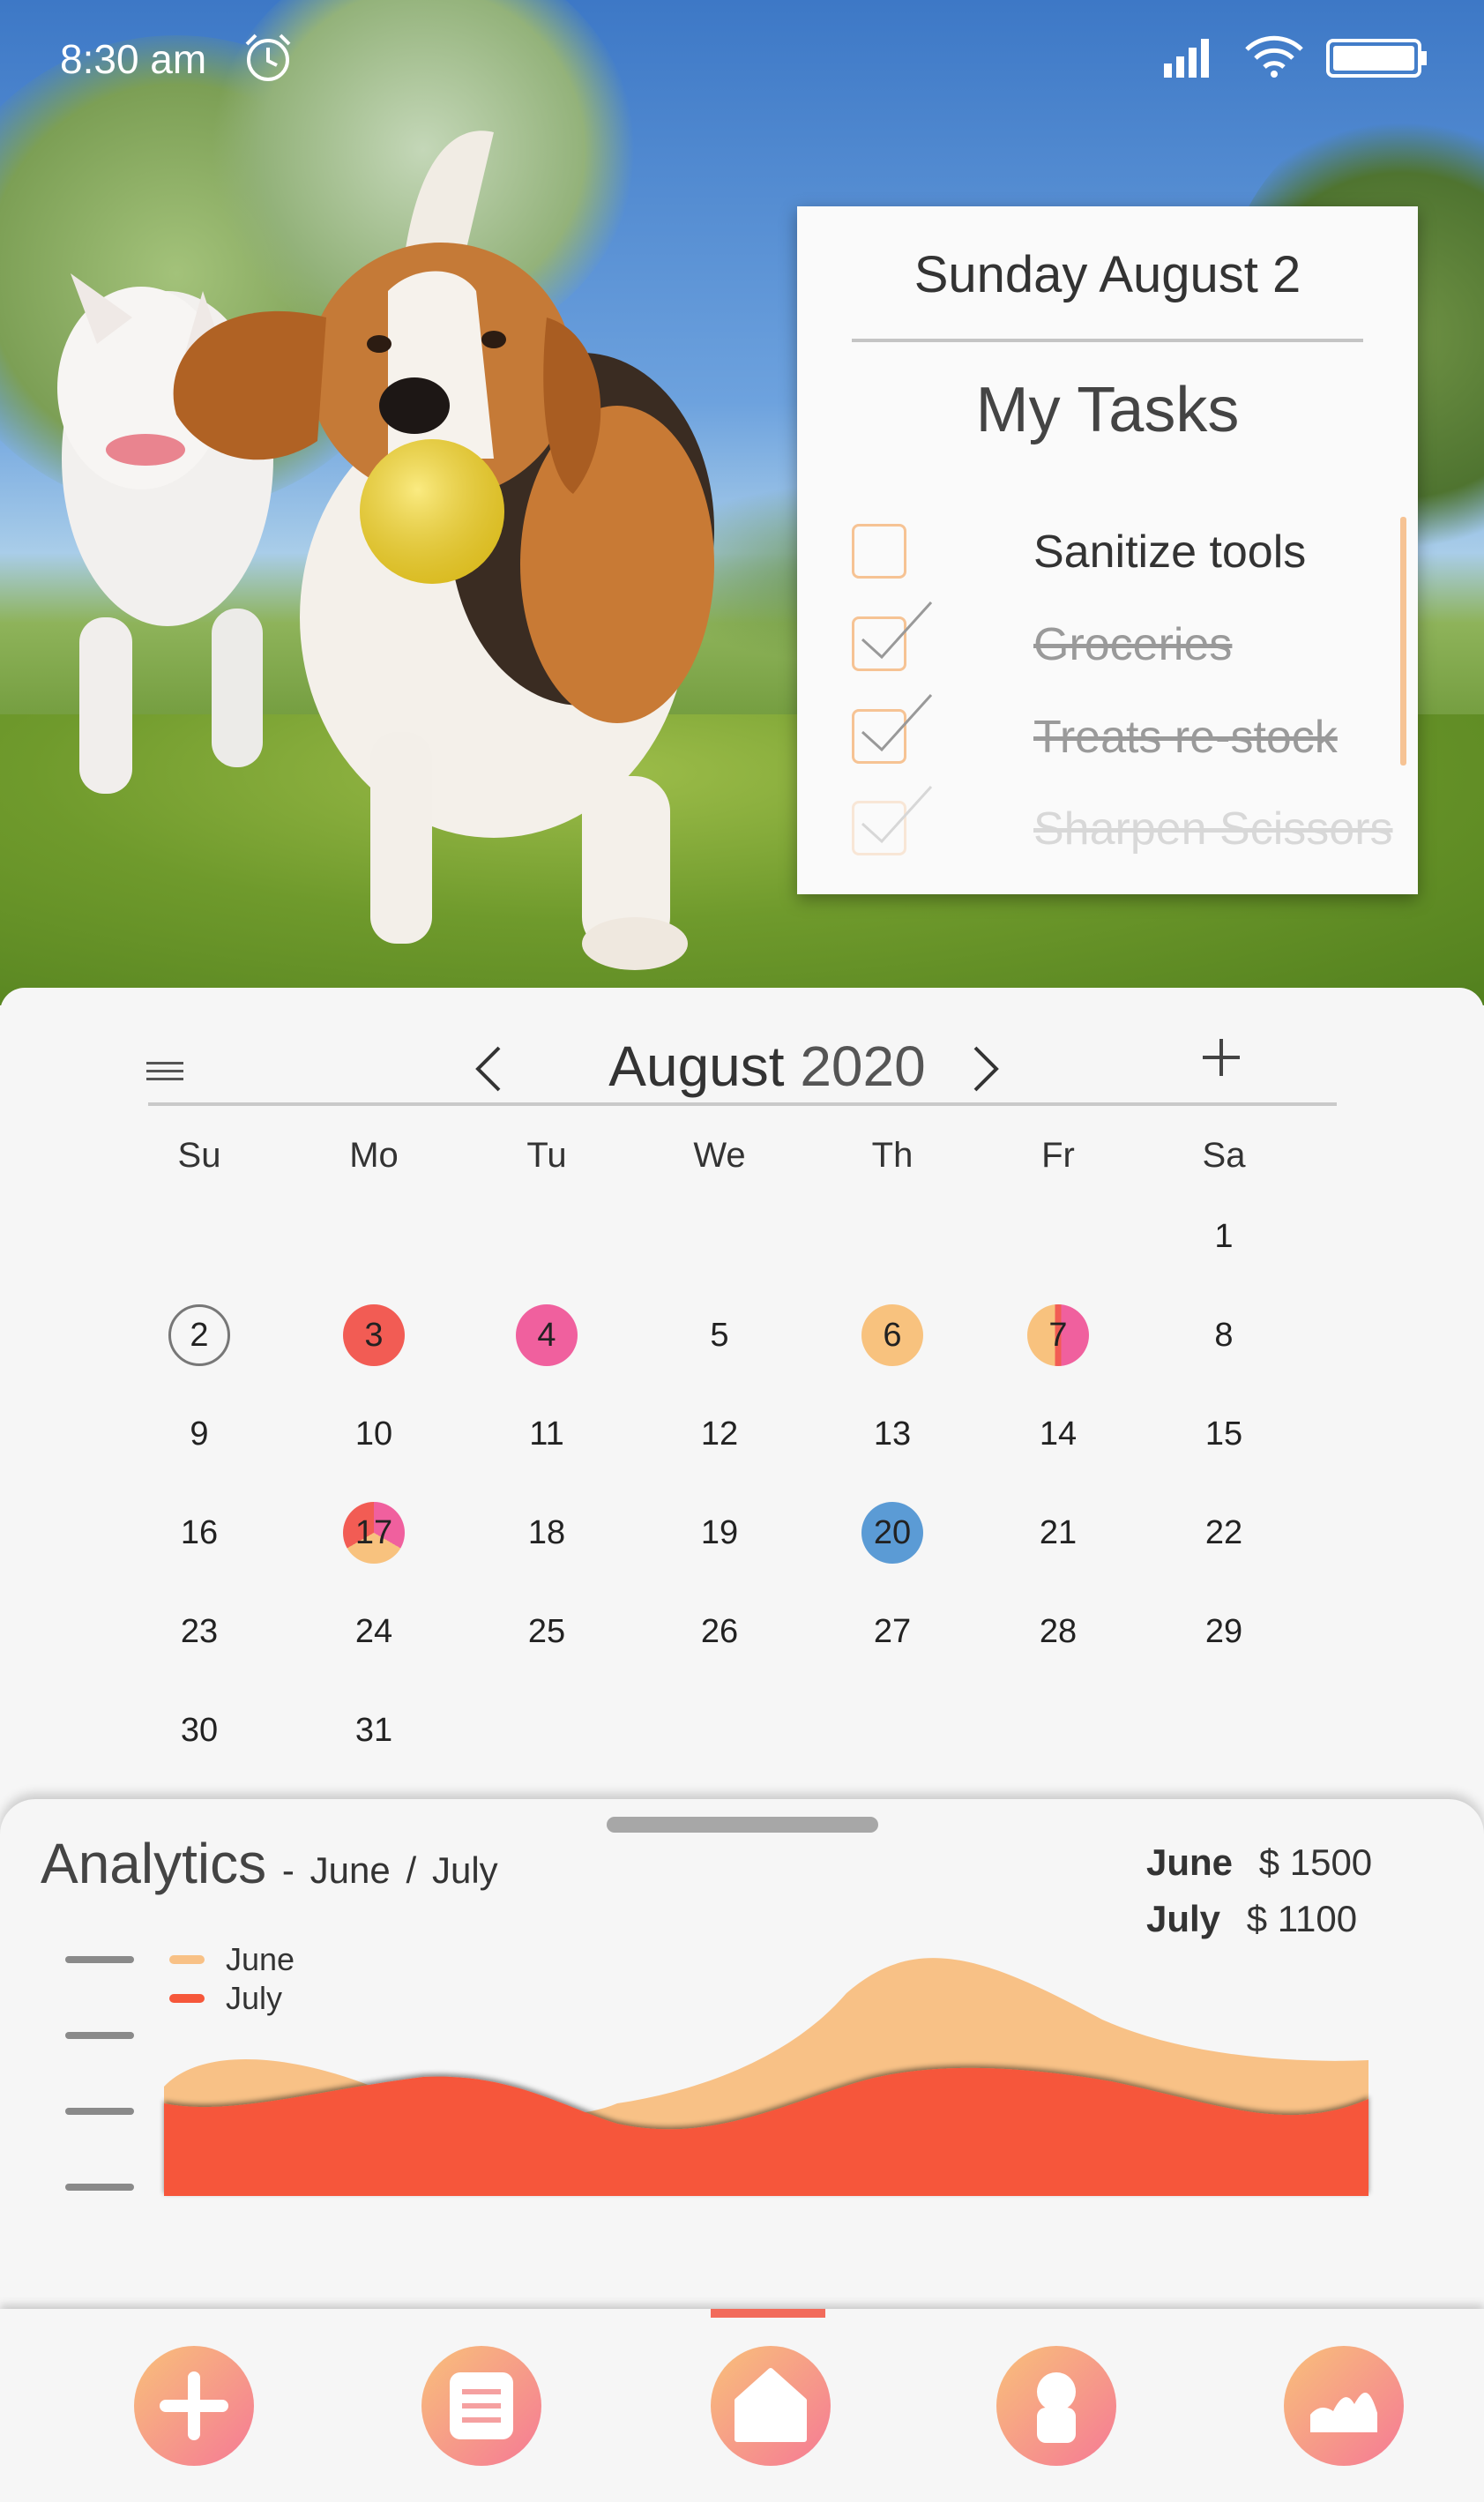 The image size is (1484, 2502). Describe the element at coordinates (893, 1155) in the screenshot. I see `weekday-label: Th` at that location.